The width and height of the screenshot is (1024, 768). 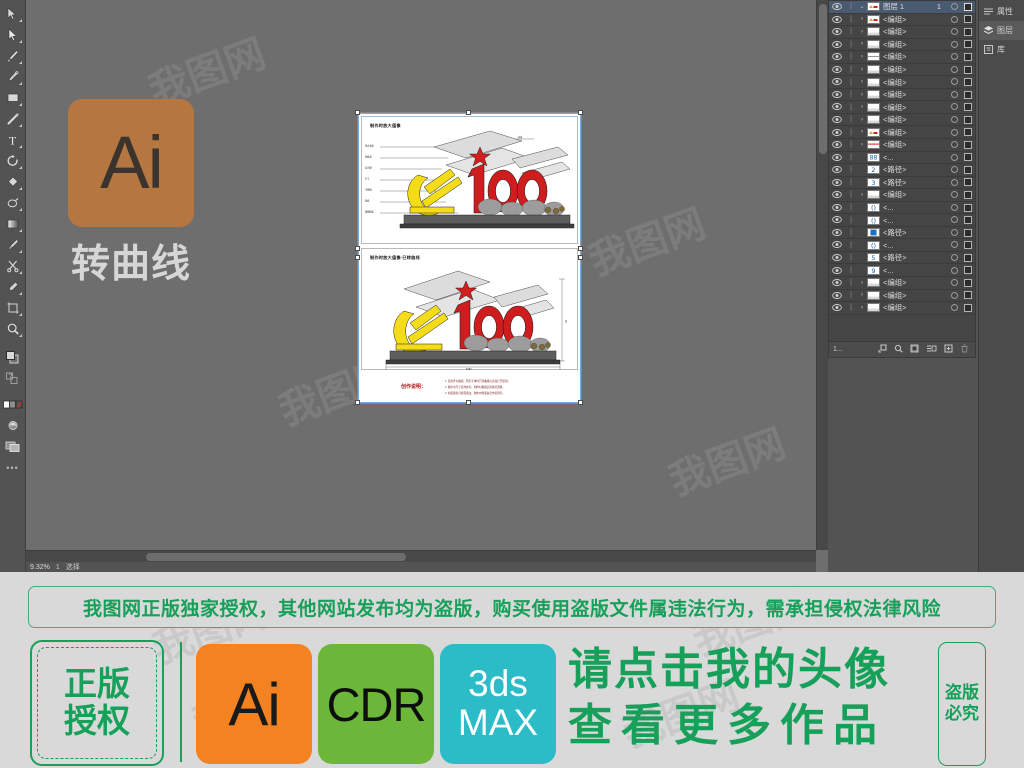 I want to click on horizontal-scroll-thumb, so click(x=276, y=557).